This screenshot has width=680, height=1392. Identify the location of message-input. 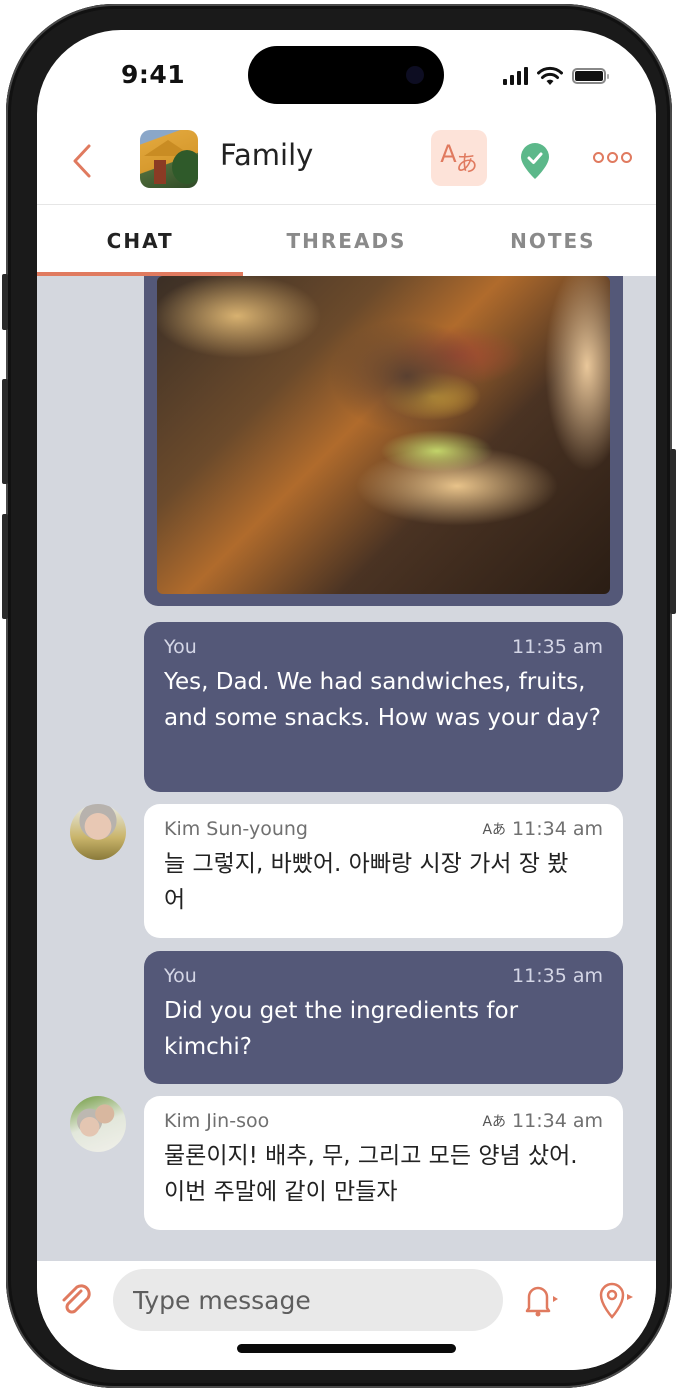
(308, 1300).